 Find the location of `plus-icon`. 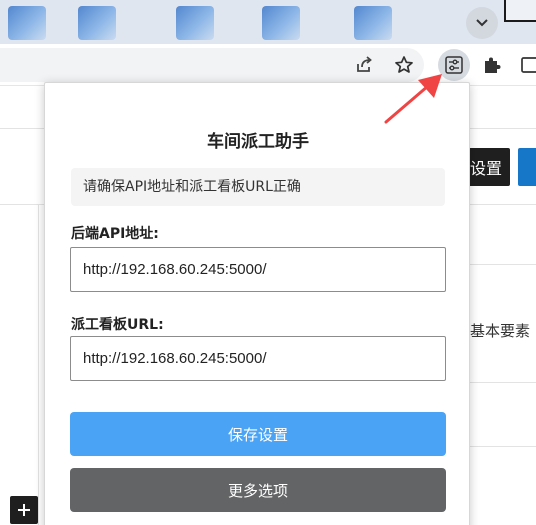

plus-icon is located at coordinates (24, 510).